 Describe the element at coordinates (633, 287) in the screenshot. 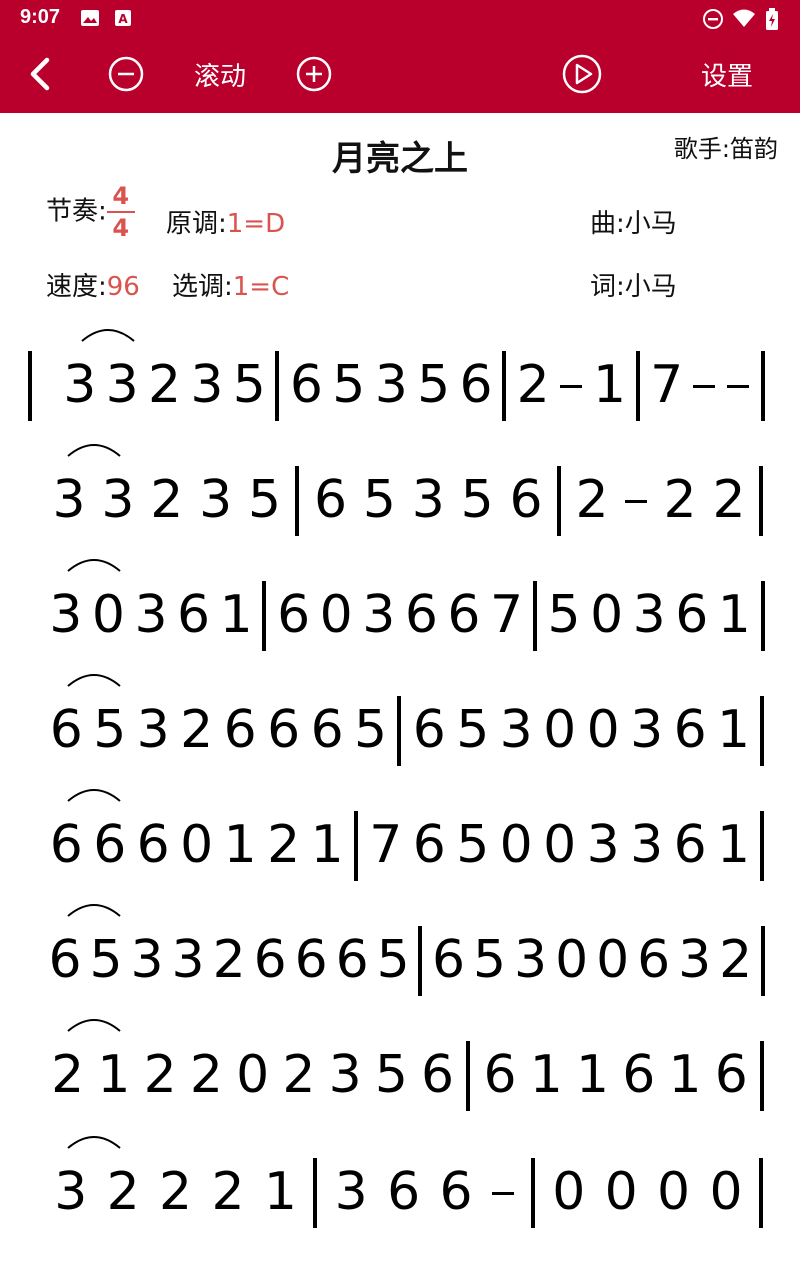

I see `lyricist-label: 词:小马` at that location.